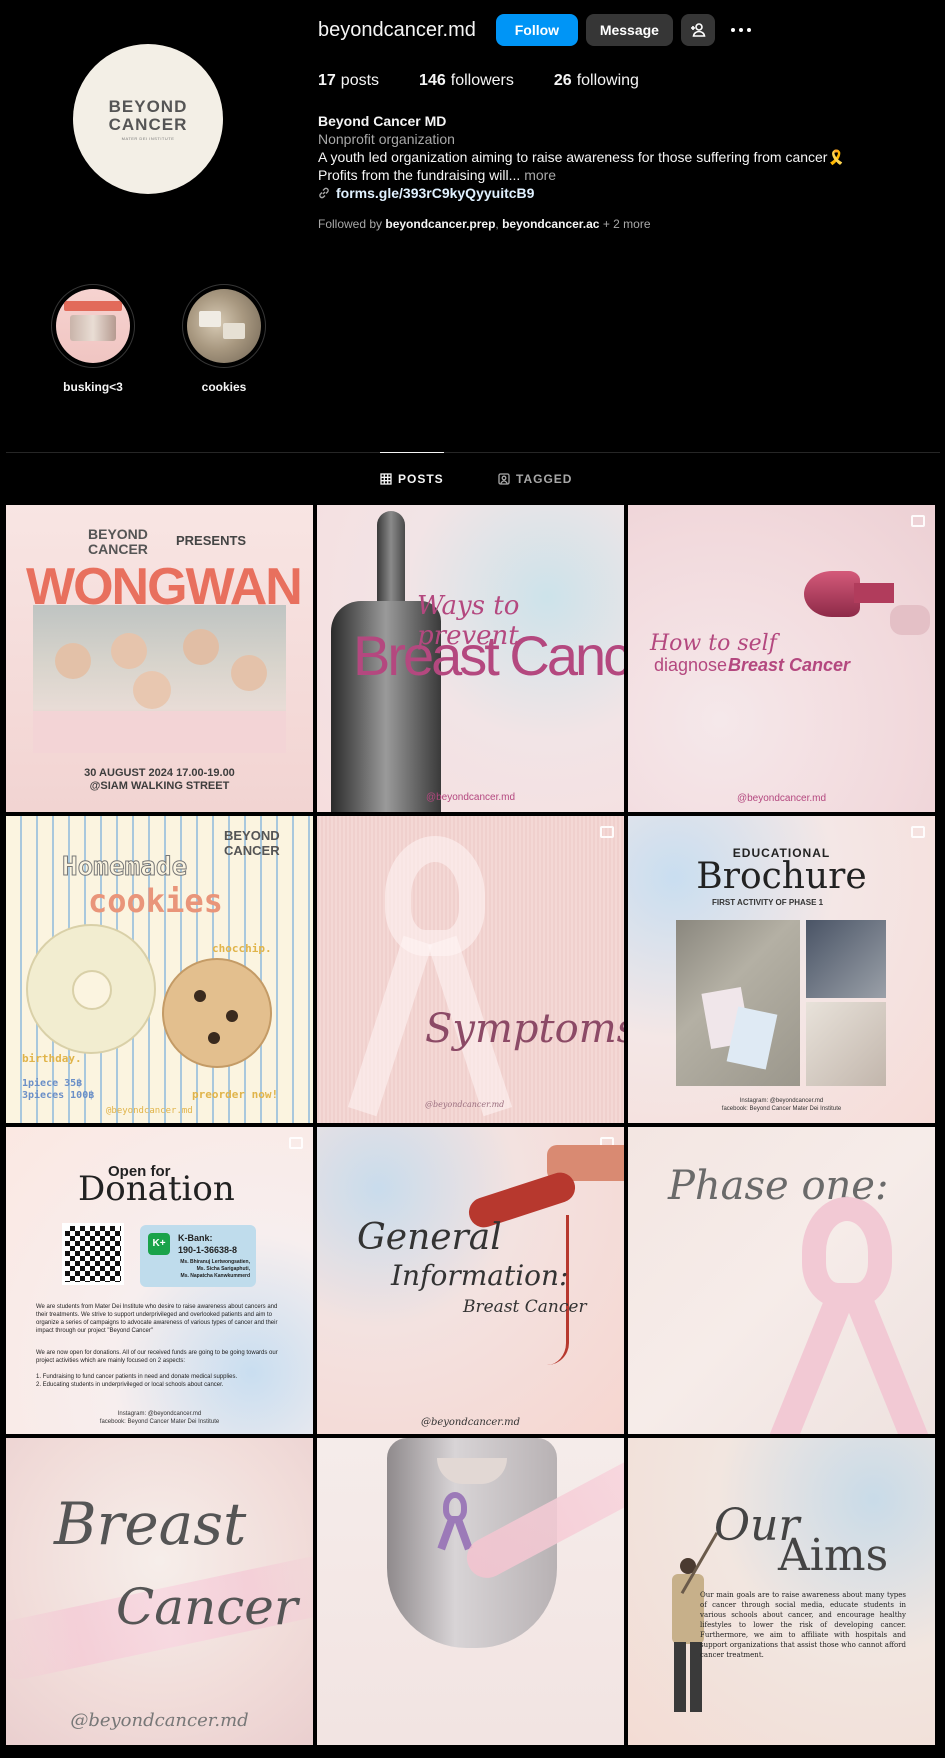 The image size is (945, 1758). What do you see at coordinates (540, 175) in the screenshot?
I see `bio-more-link: more` at bounding box center [540, 175].